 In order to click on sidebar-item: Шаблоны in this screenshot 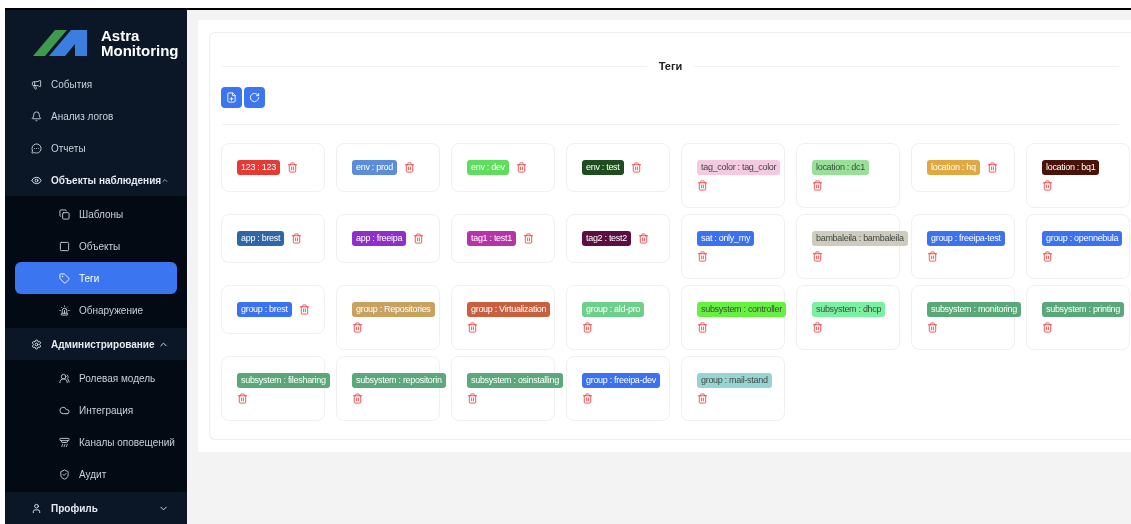, I will do `click(96, 214)`.